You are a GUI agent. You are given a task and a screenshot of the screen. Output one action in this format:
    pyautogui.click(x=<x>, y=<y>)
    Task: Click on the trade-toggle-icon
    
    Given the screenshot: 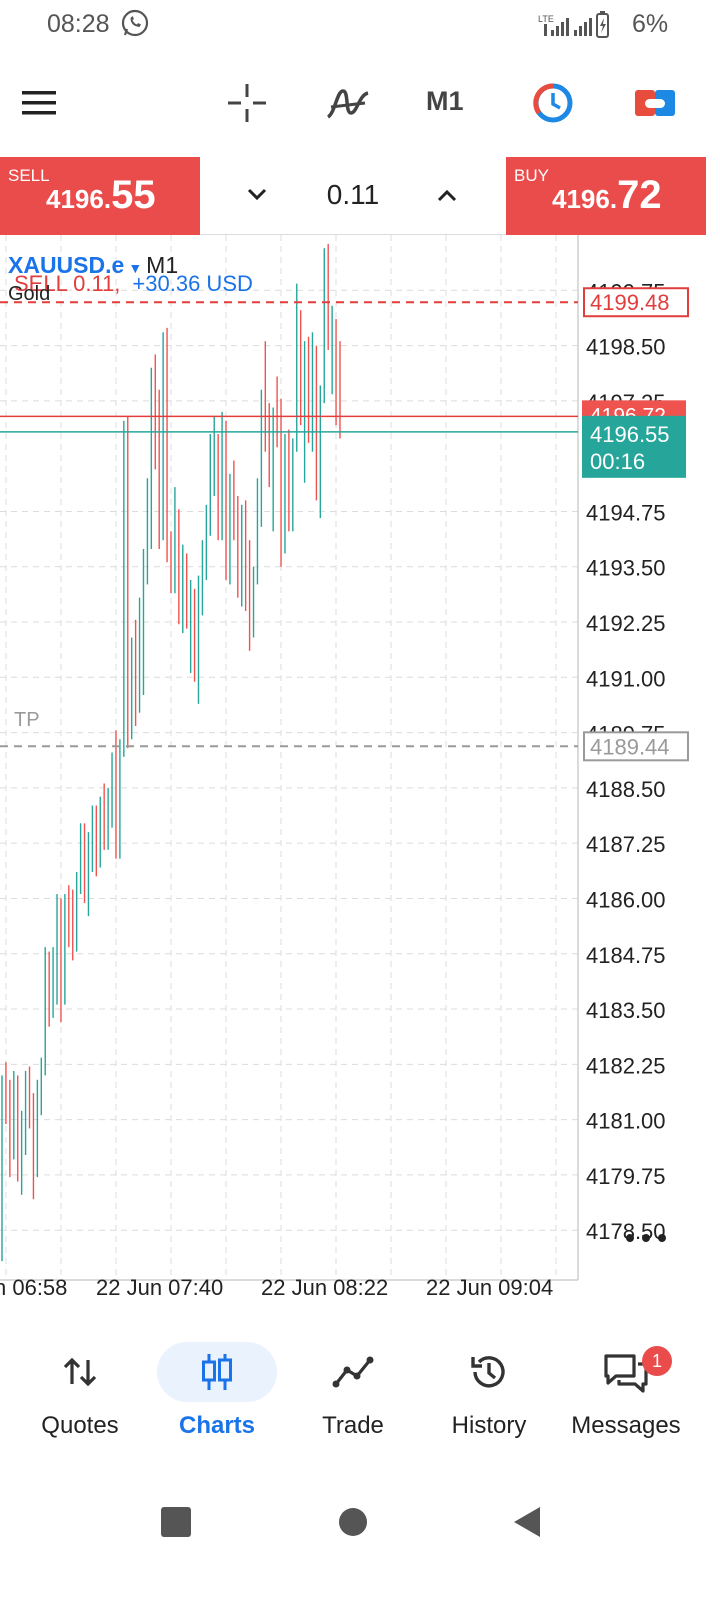 What is the action you would take?
    pyautogui.click(x=655, y=103)
    